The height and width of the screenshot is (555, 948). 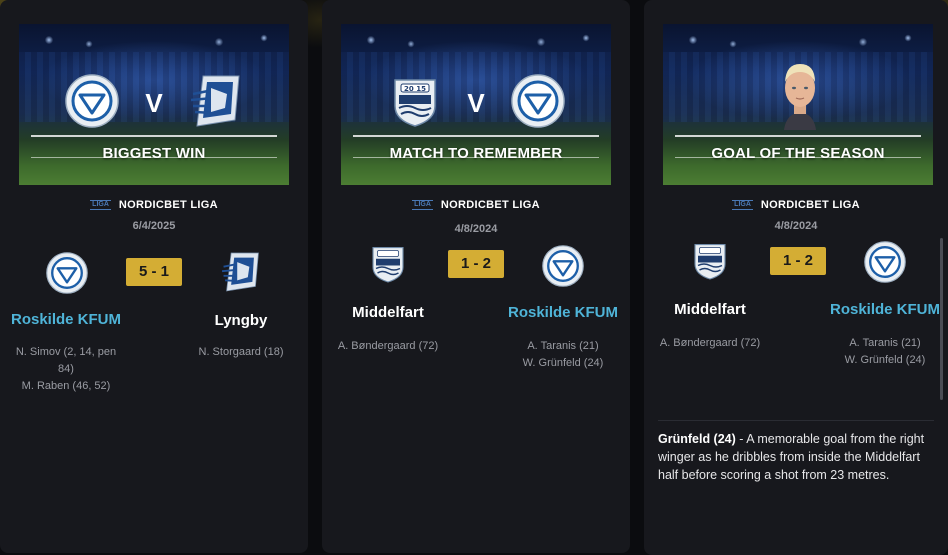 What do you see at coordinates (796, 420) in the screenshot?
I see `divider` at bounding box center [796, 420].